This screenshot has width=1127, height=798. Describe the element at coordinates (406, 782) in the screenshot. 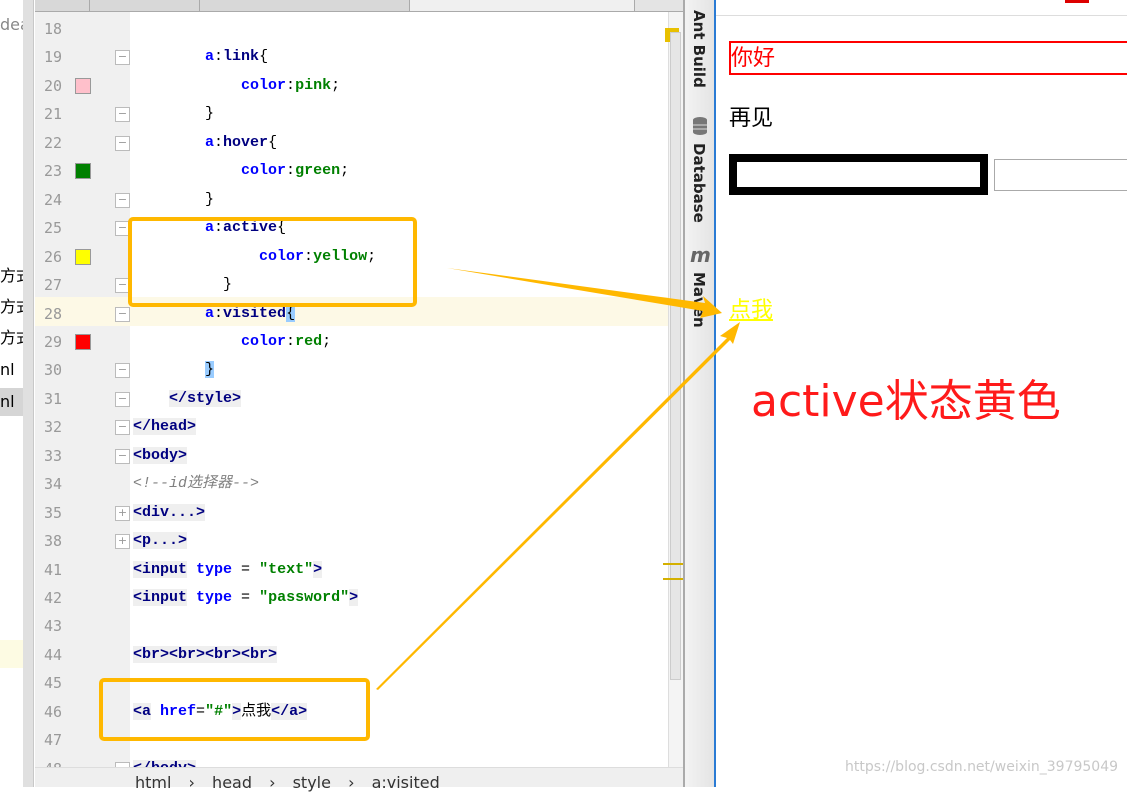

I see `breadcrumb-item: a:visited` at that location.